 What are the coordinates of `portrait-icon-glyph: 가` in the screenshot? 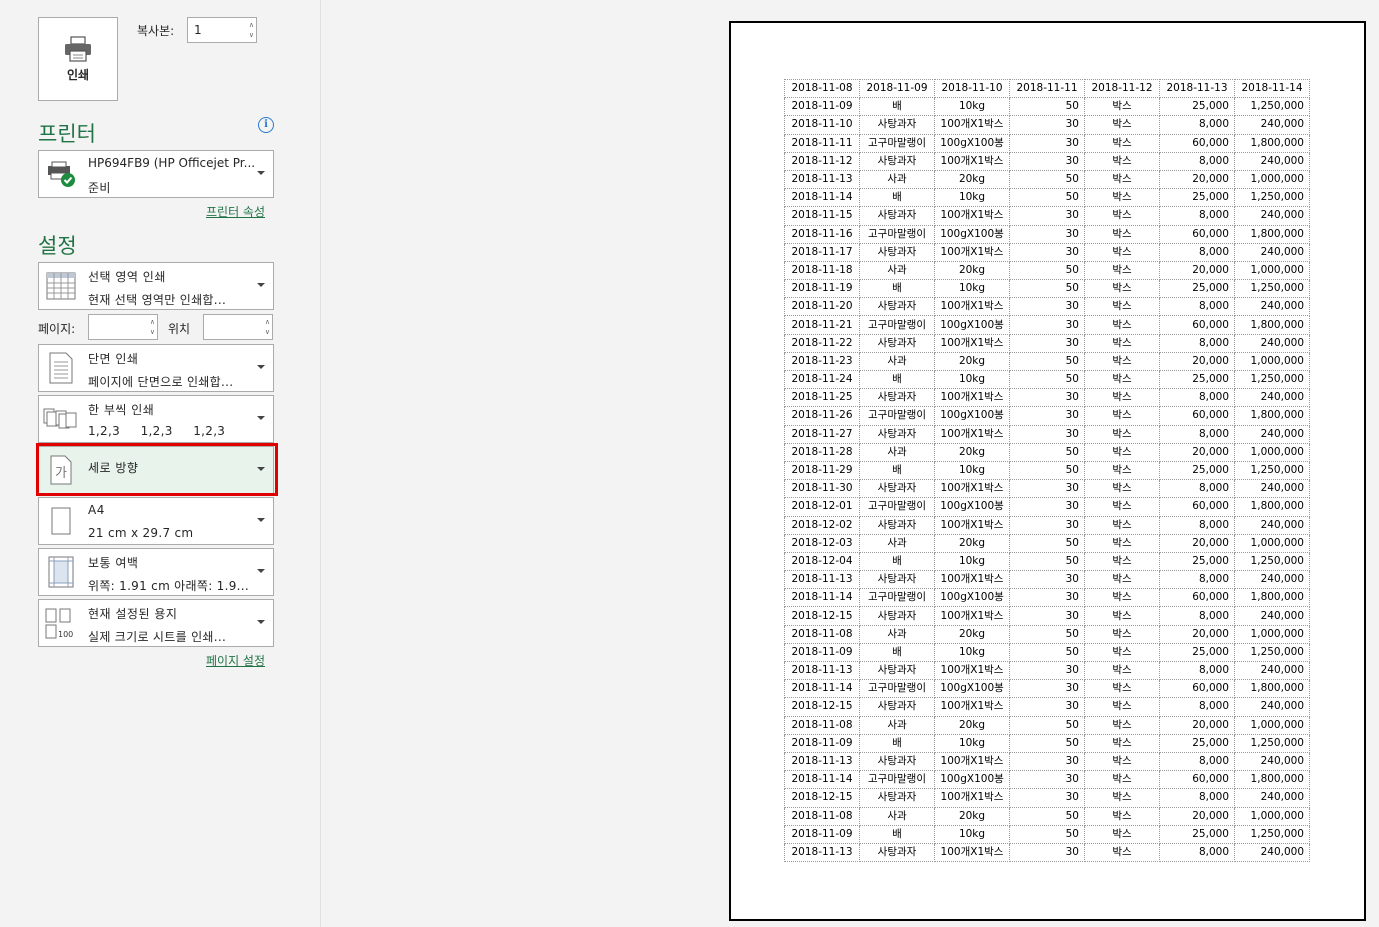 It's located at (61, 473).